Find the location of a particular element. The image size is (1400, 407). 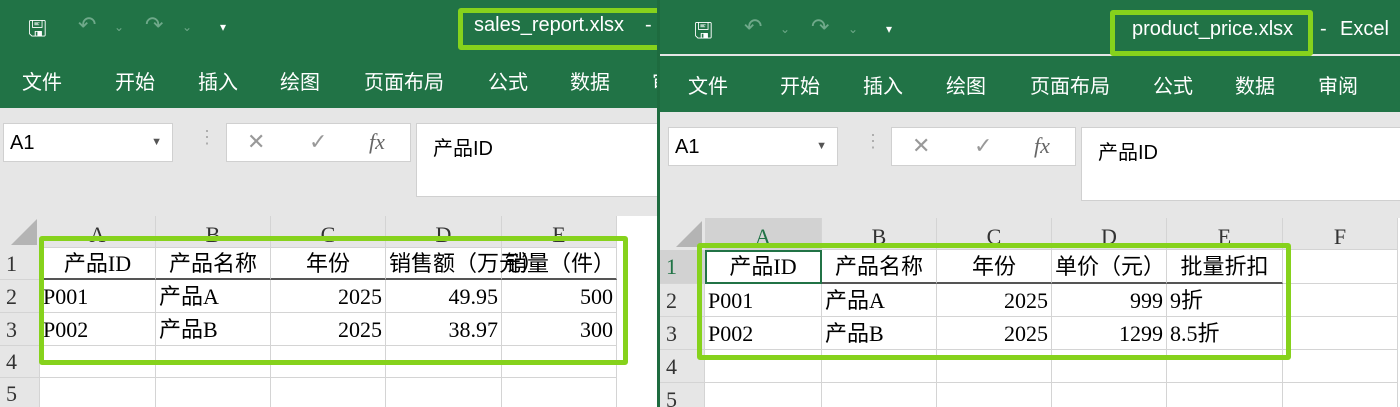

cell-e1: 销量（件） is located at coordinates (559, 264).